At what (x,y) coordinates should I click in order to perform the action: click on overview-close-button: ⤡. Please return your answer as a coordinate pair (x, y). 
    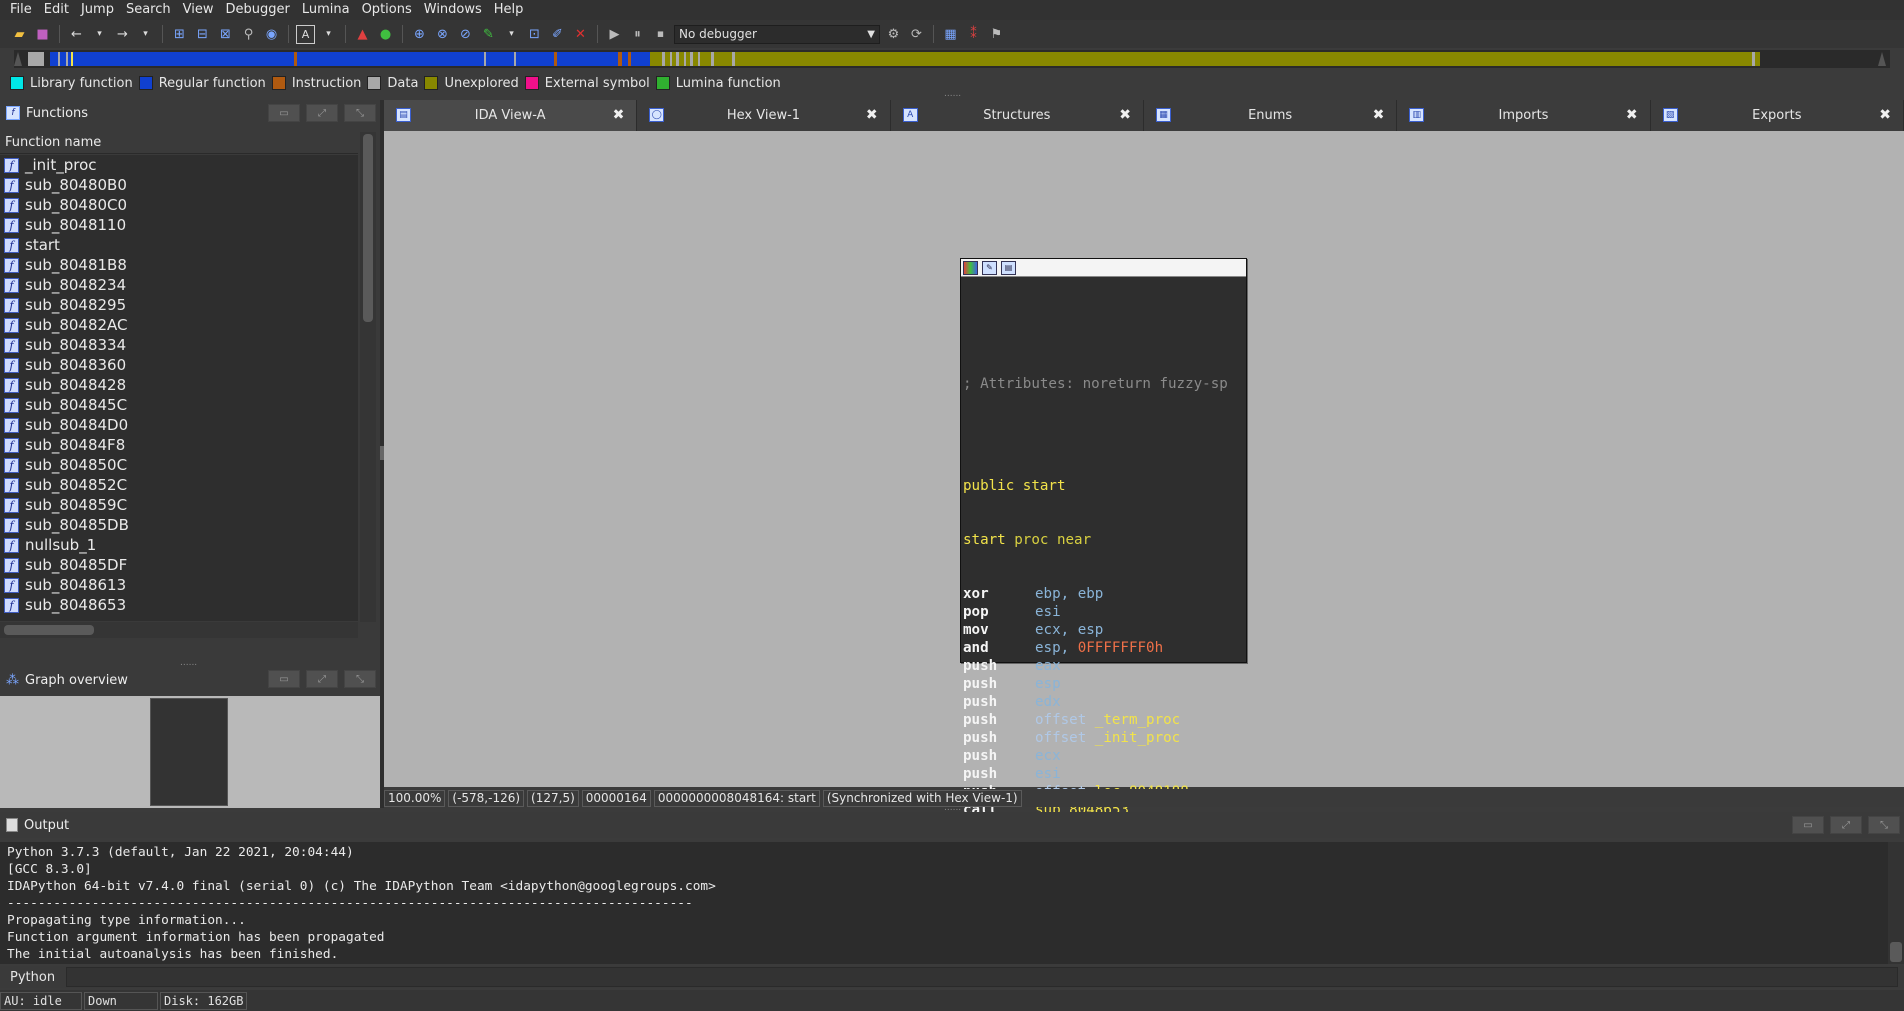
    Looking at the image, I should click on (360, 679).